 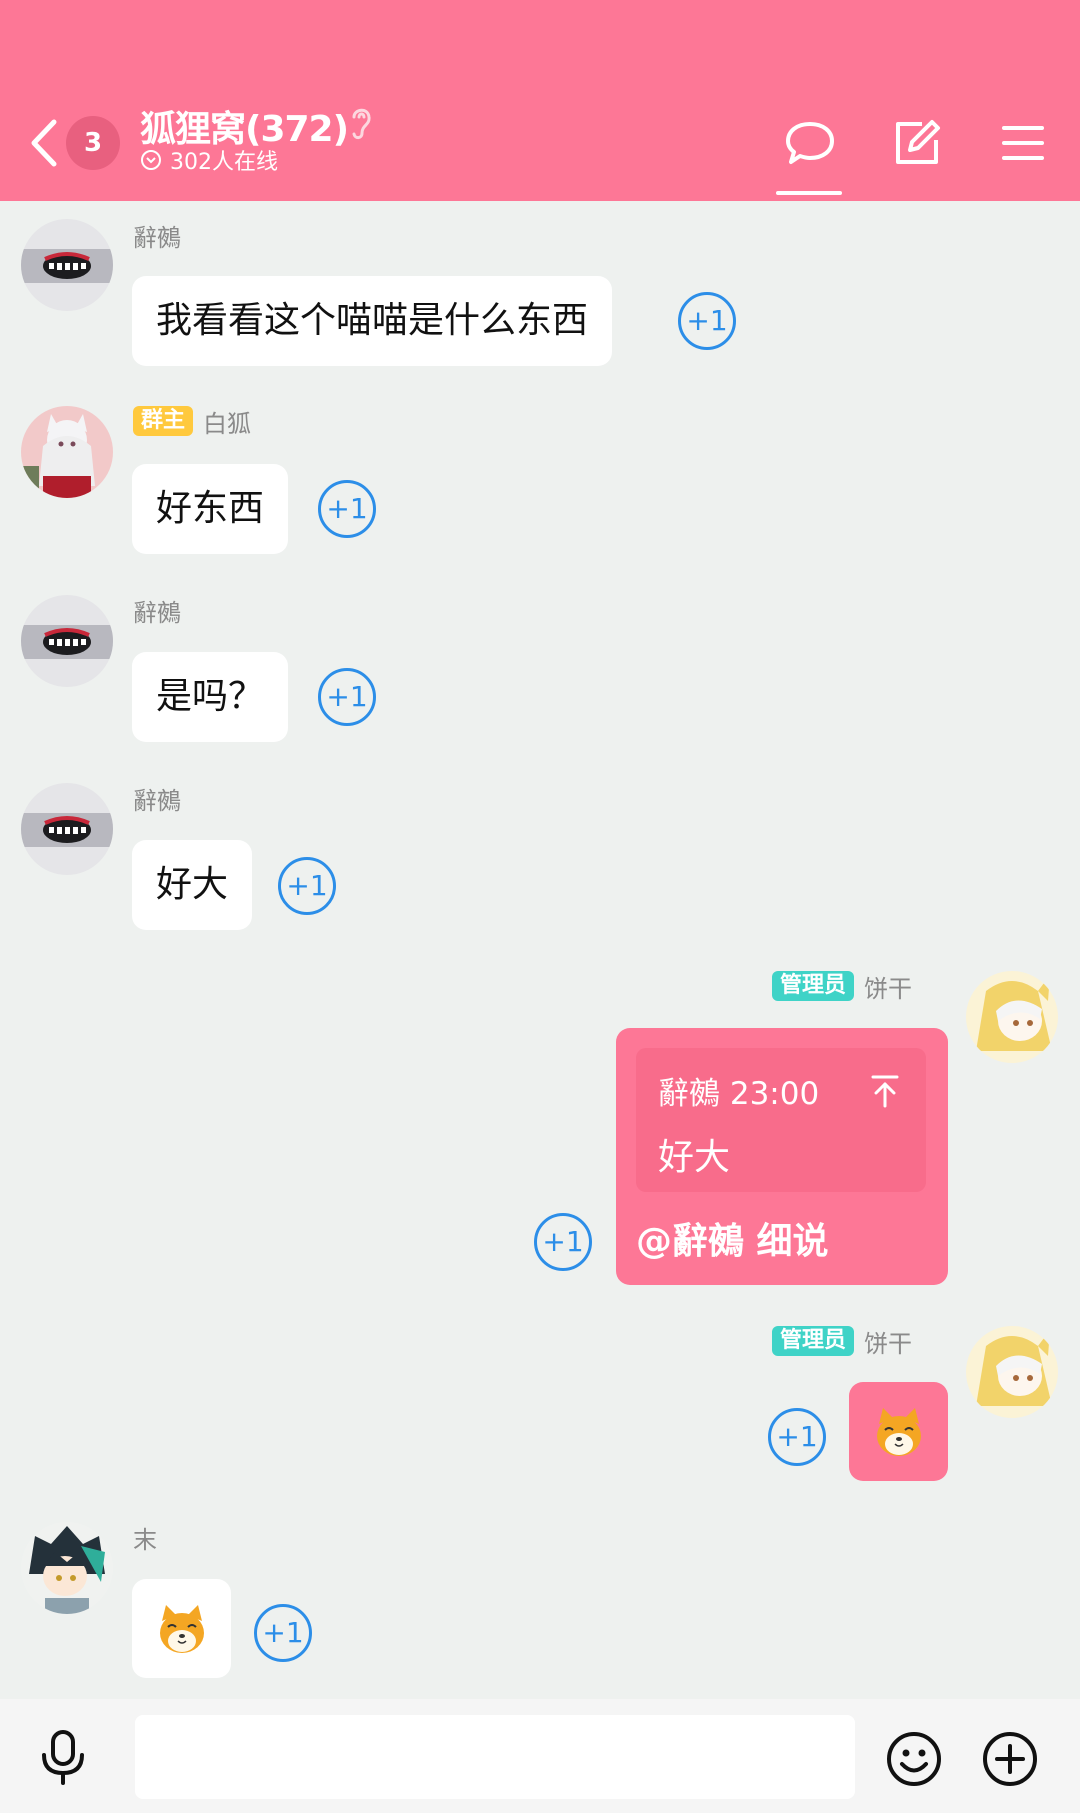 I want to click on reply-bubble: 辭鵺 23:00 好大 @辭鵺 细说, so click(x=782, y=1156).